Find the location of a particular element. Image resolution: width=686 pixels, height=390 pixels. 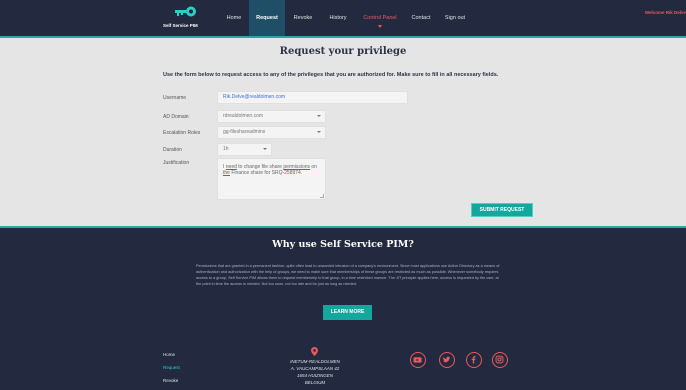

escalation-roles-select: gg-fileshareadmins is located at coordinates (271, 132).